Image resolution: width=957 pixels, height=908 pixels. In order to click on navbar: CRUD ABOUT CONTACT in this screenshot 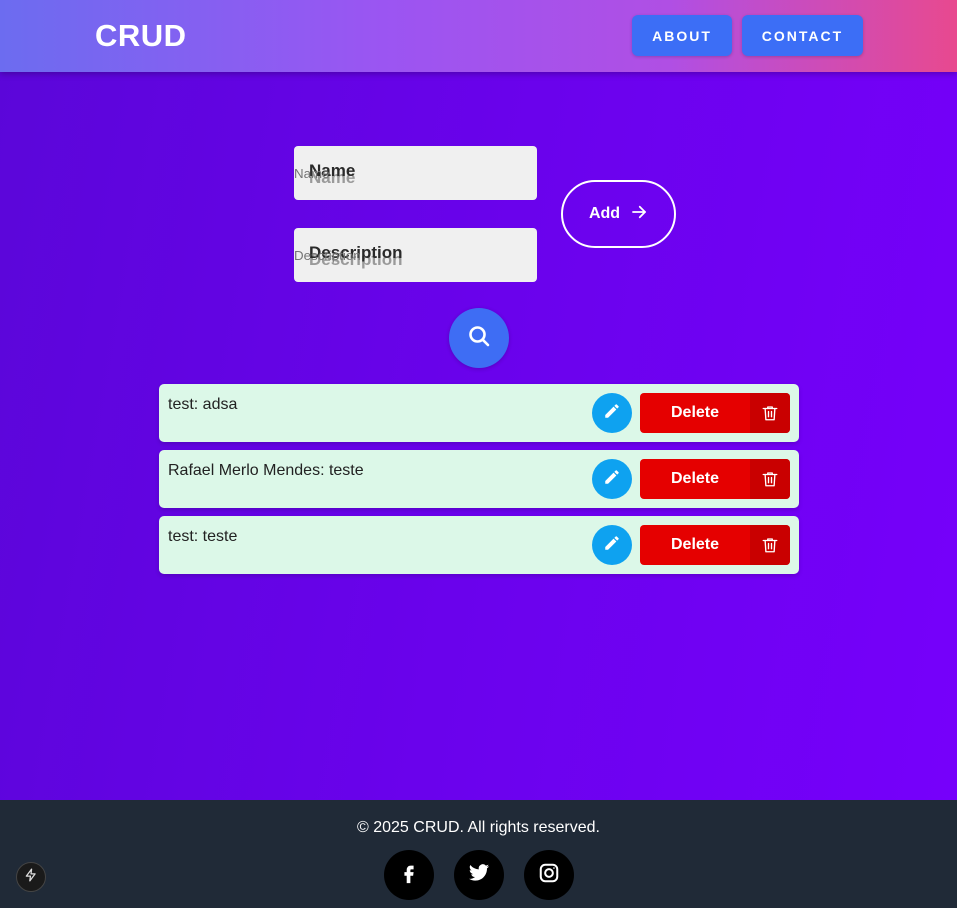, I will do `click(478, 36)`.